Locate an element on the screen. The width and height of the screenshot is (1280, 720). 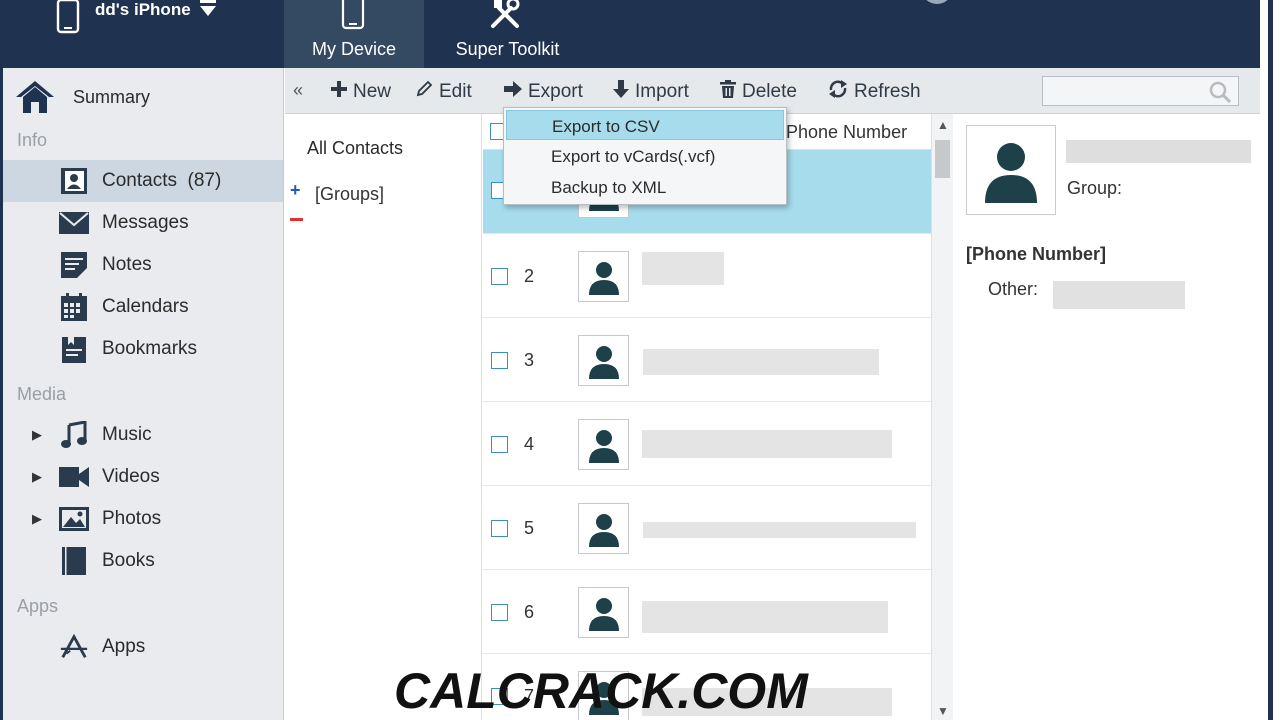
sidebar-item-contacts: Contacts (87) is located at coordinates (143, 181).